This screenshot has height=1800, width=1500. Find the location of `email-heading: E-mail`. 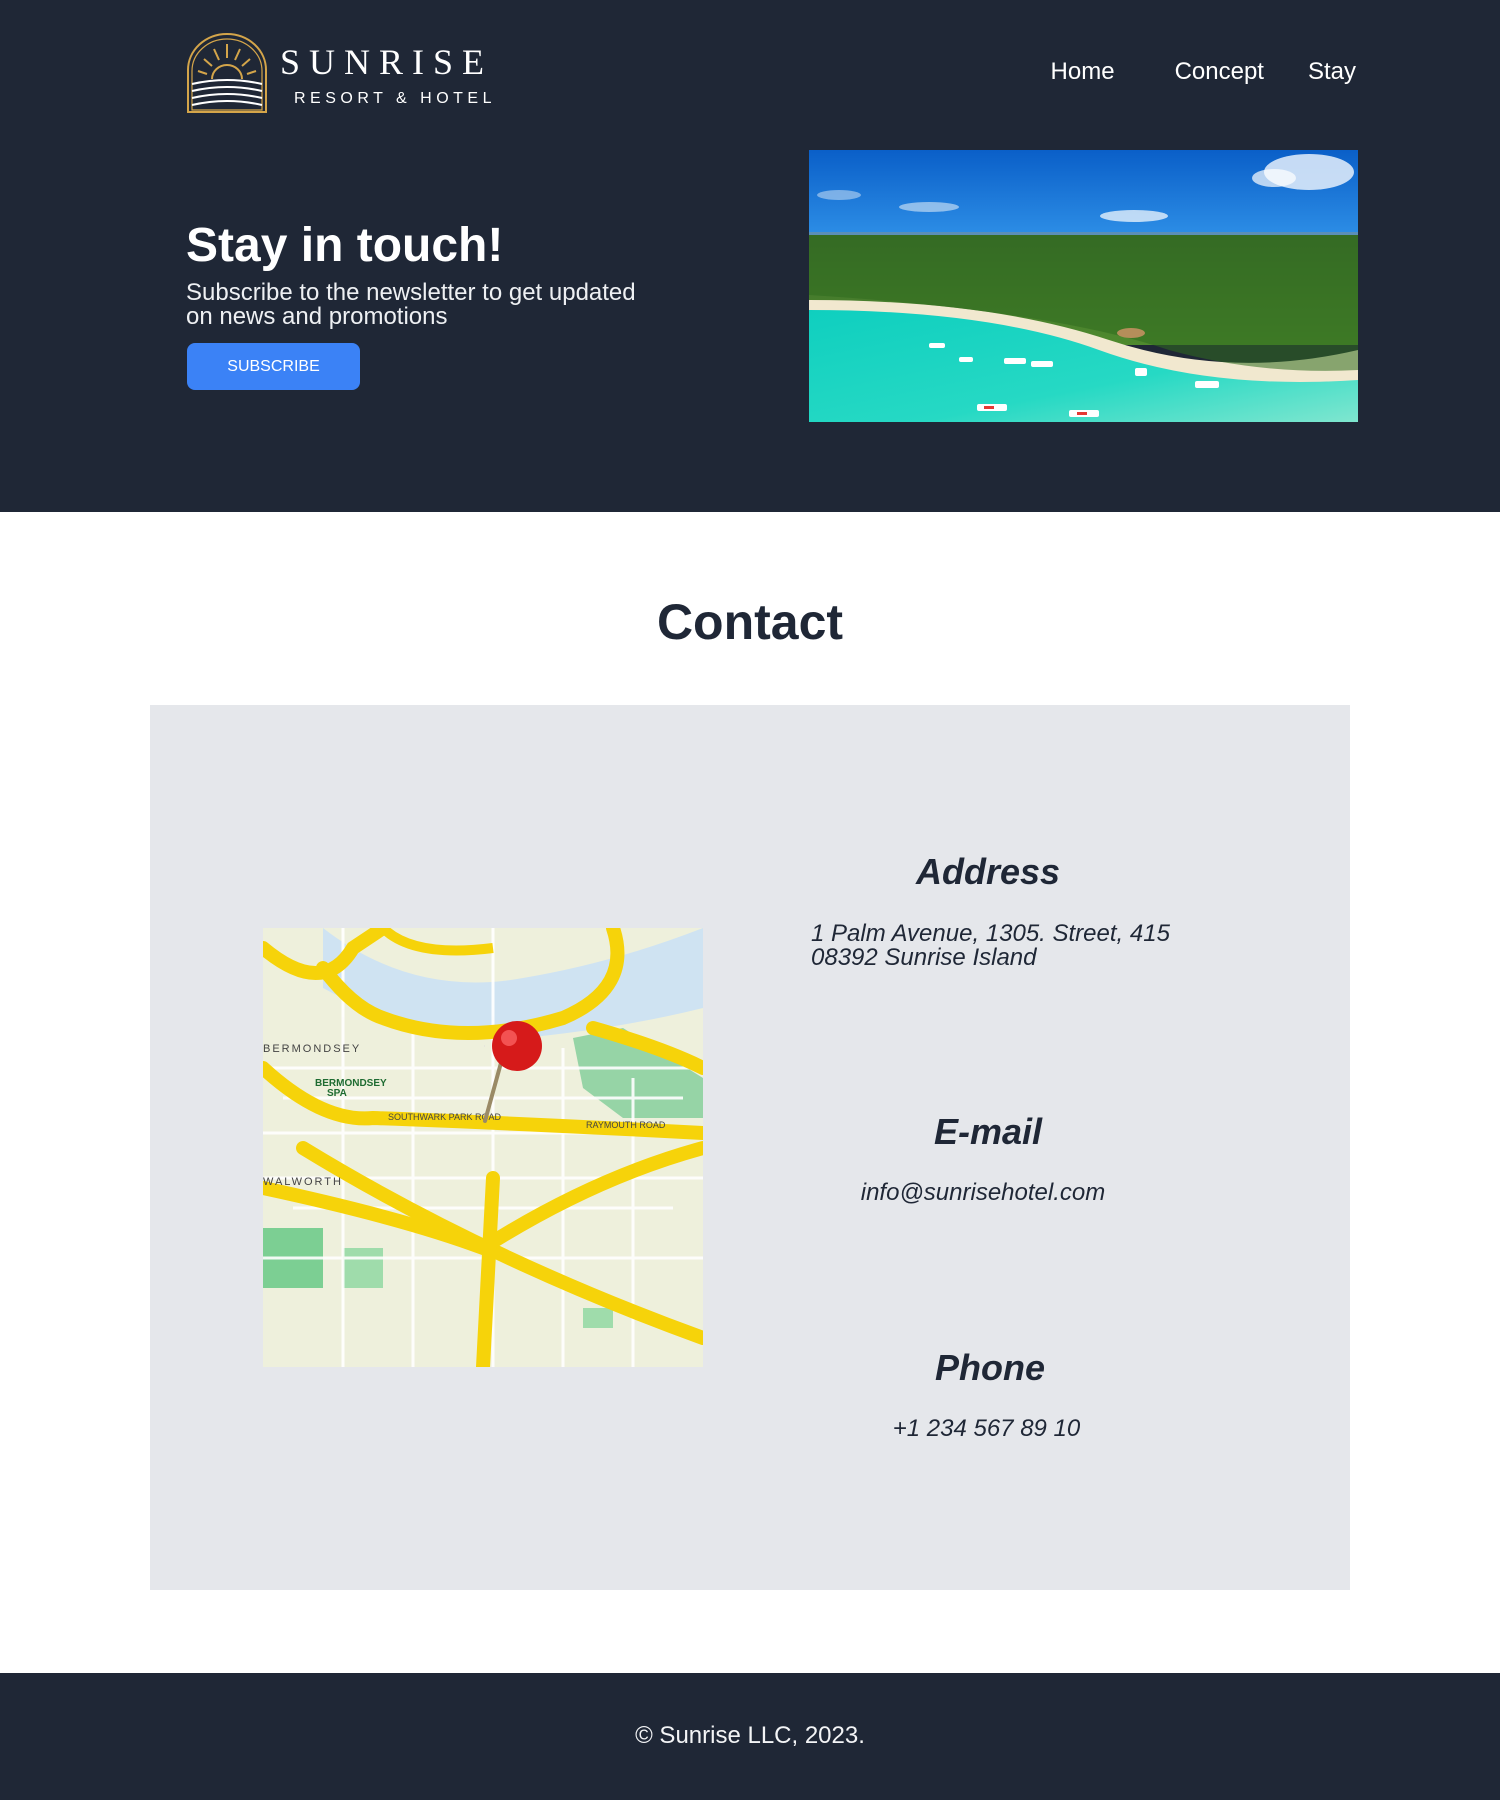

email-heading: E-mail is located at coordinates (988, 1131).